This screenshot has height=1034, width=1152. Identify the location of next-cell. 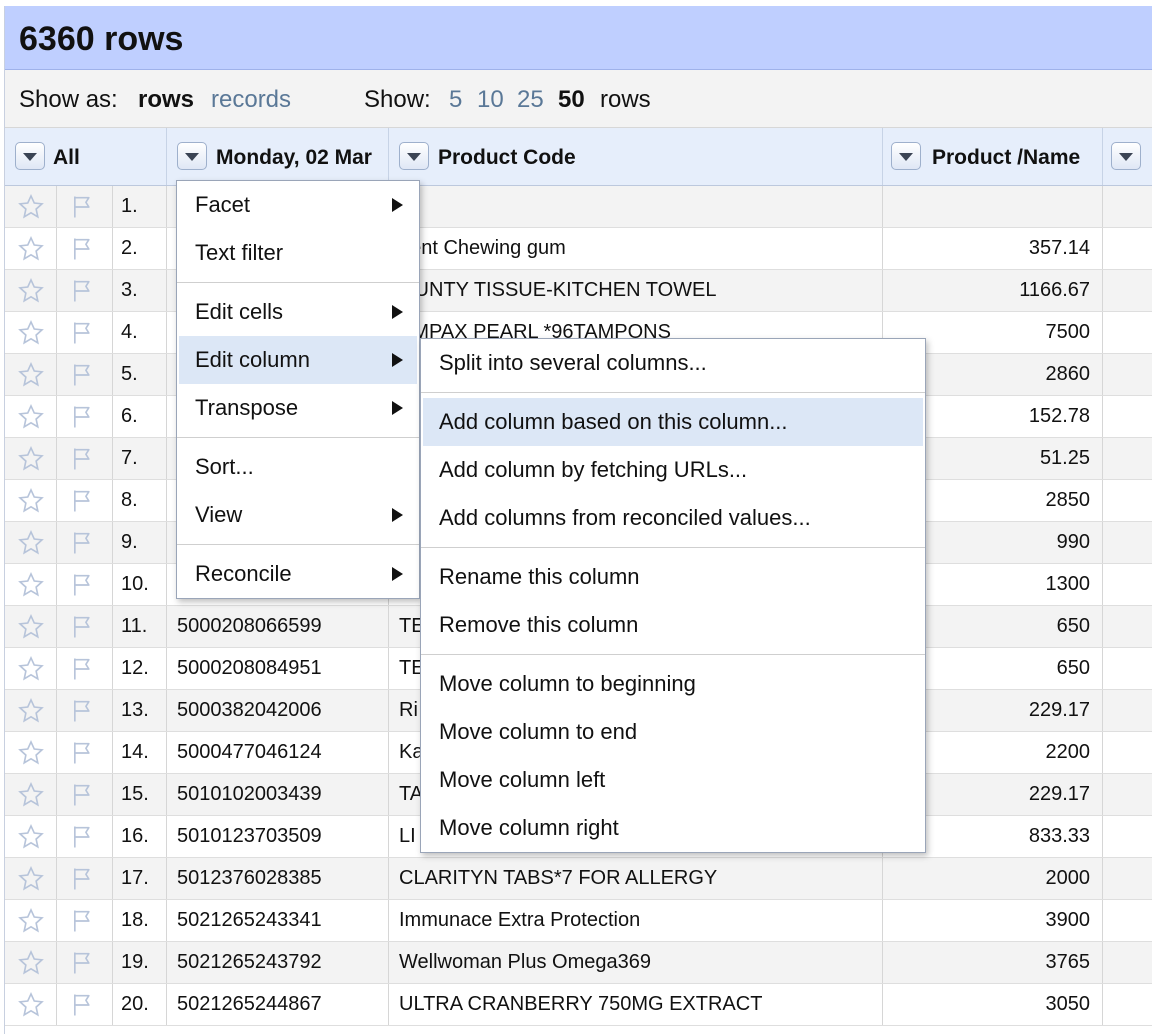
(1127, 836).